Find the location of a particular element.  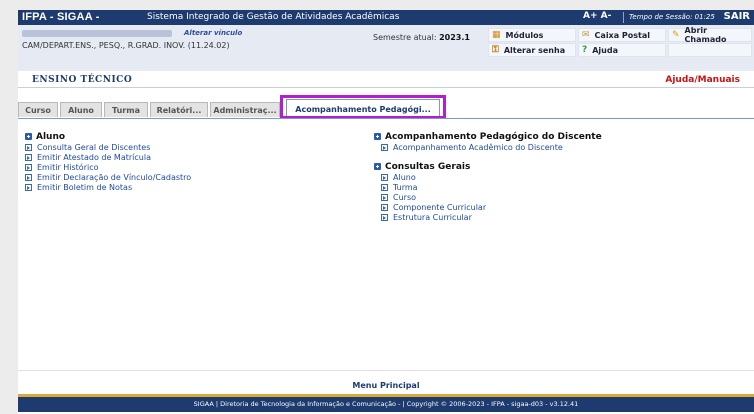

menu-item: Aluno is located at coordinates (430, 177).